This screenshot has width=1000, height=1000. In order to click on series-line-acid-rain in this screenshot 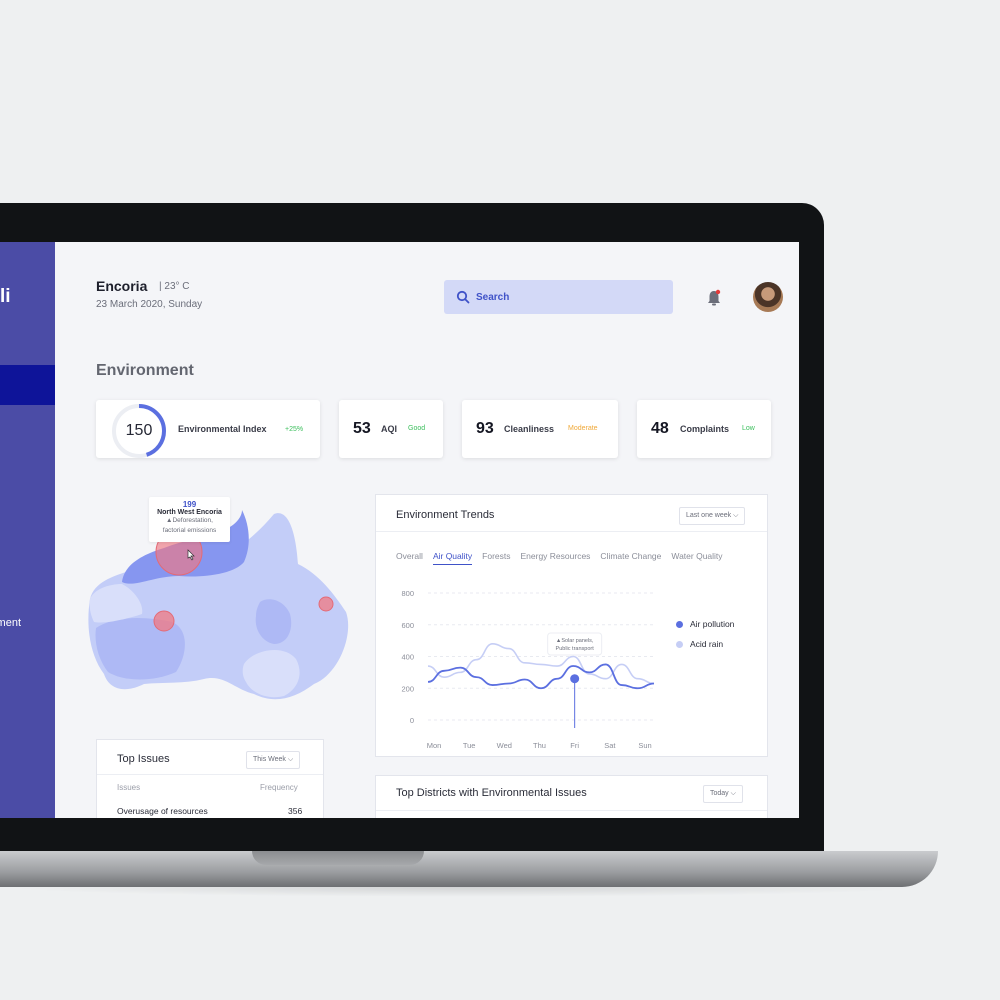, I will do `click(541, 663)`.